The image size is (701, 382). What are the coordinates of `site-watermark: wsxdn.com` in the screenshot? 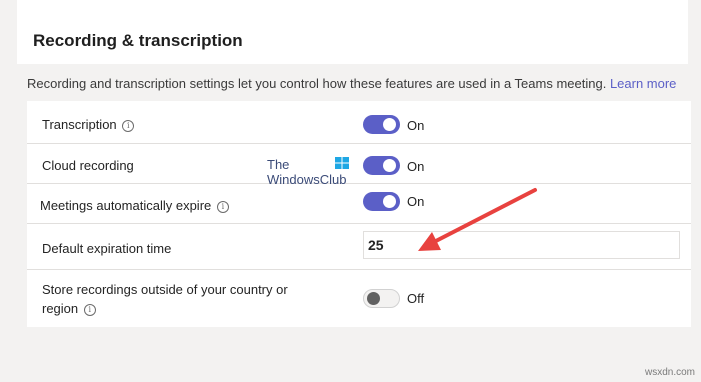 It's located at (669, 372).